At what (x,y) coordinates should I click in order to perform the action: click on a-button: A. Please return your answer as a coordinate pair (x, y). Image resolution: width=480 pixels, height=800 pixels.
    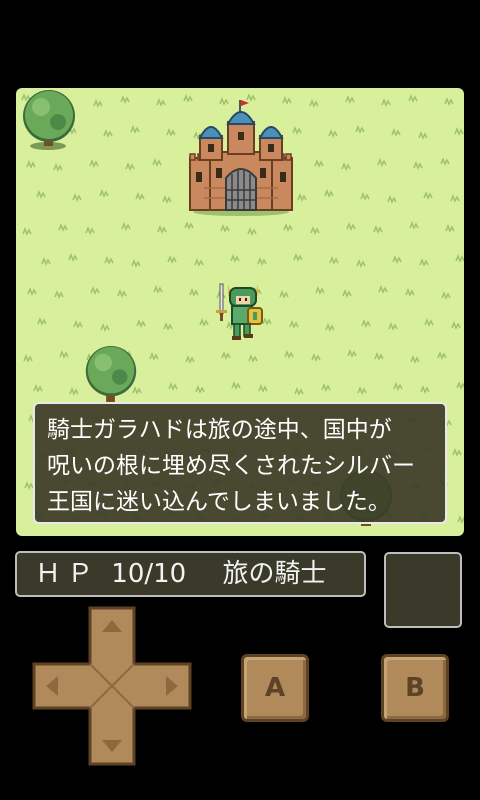
    Looking at the image, I should click on (275, 688).